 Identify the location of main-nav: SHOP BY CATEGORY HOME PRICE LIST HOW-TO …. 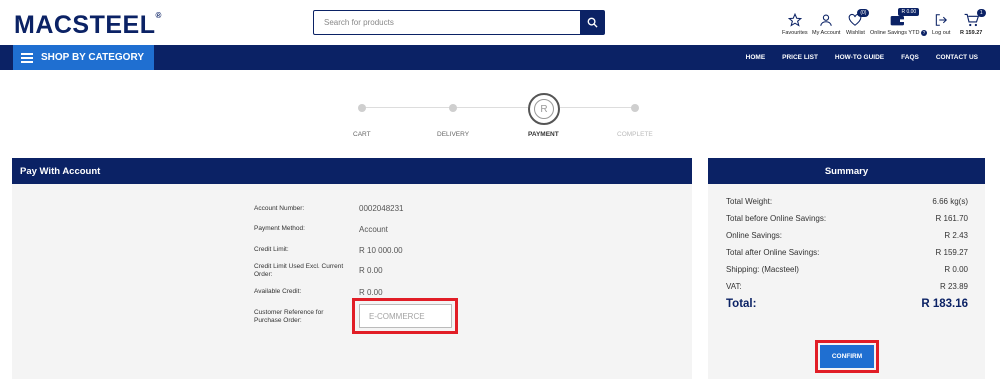
(500, 57).